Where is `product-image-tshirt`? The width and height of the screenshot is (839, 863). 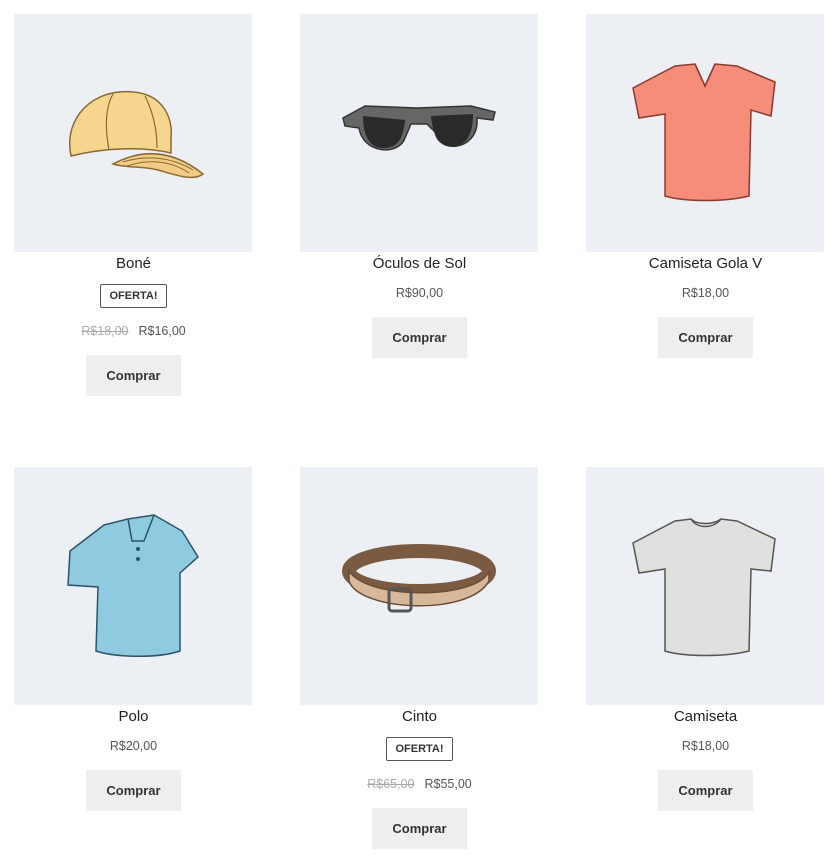
product-image-tshirt is located at coordinates (705, 586).